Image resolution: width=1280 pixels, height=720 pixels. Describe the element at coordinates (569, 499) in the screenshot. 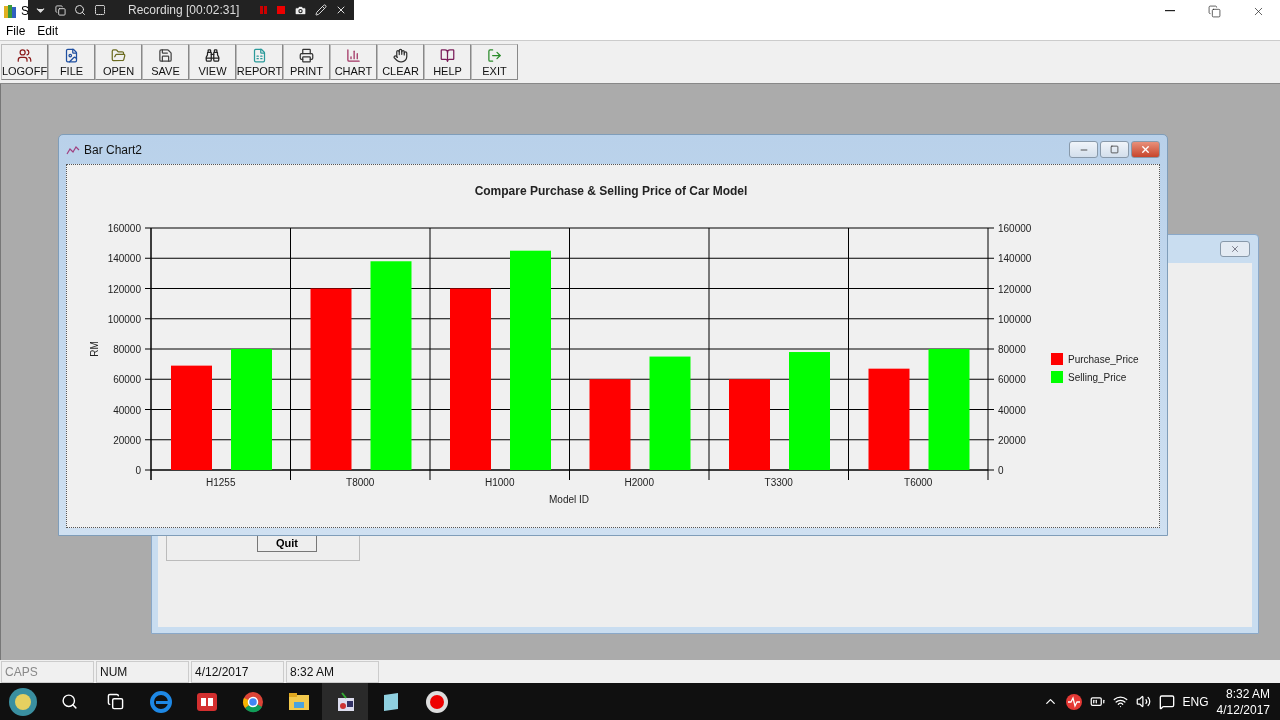

I see `x-axis-title: Model ID` at that location.